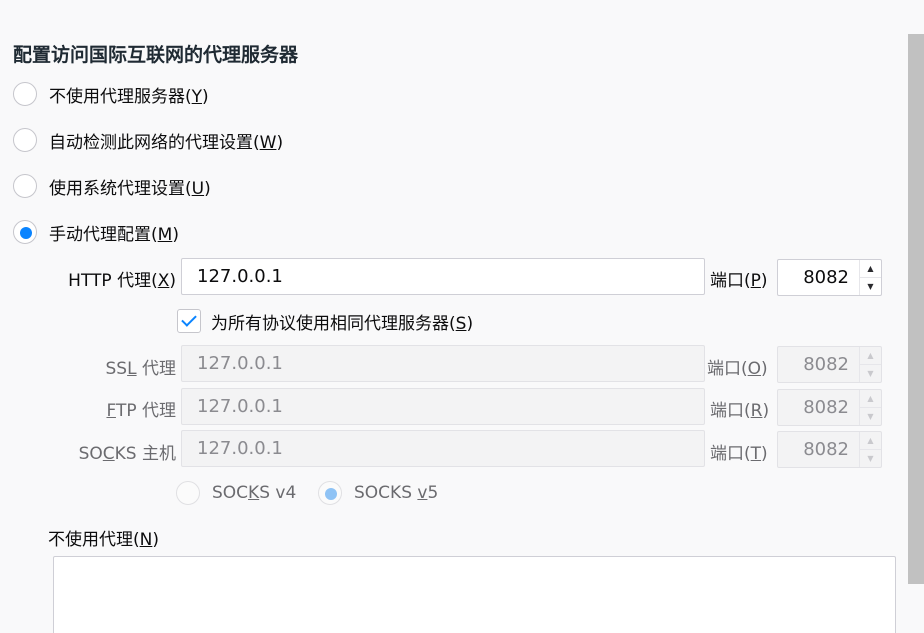  I want to click on ftp-port-input: 8082 ▲ ▼, so click(829, 407).